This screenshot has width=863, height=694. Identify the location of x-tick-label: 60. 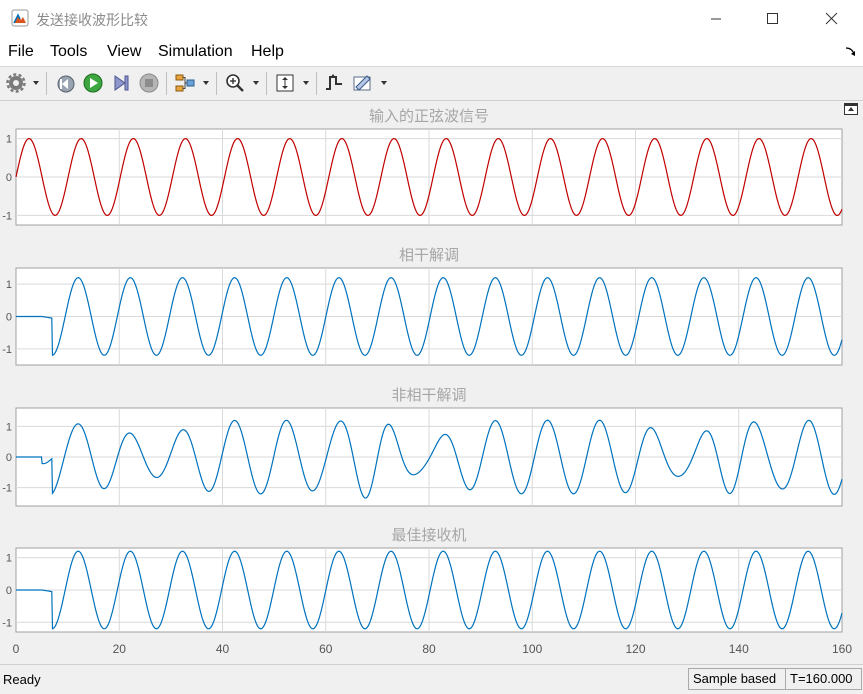
(326, 649).